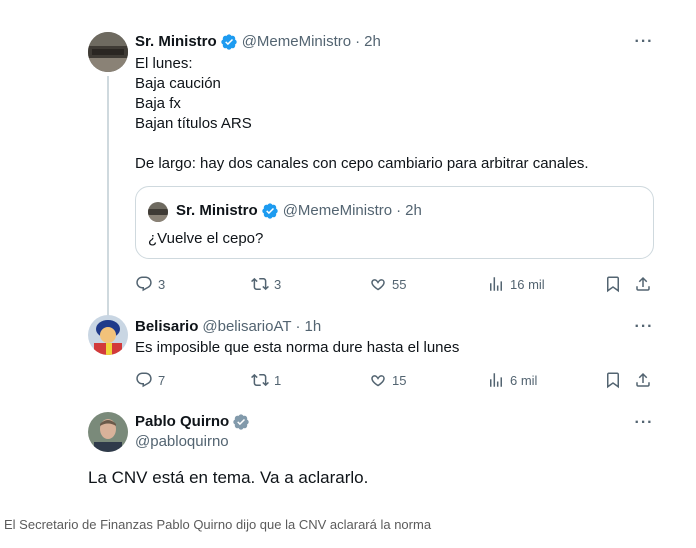 The width and height of the screenshot is (696, 548). What do you see at coordinates (413, 211) in the screenshot?
I see `quote-timestamp: 2h` at bounding box center [413, 211].